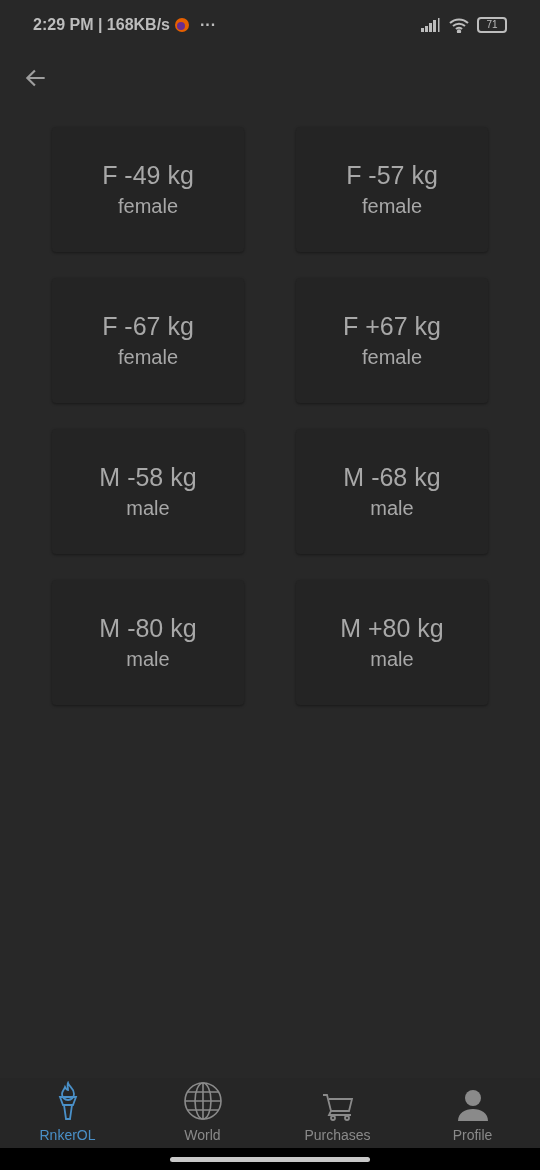 The height and width of the screenshot is (1170, 540). What do you see at coordinates (337, 1107) in the screenshot?
I see `cart-icon` at bounding box center [337, 1107].